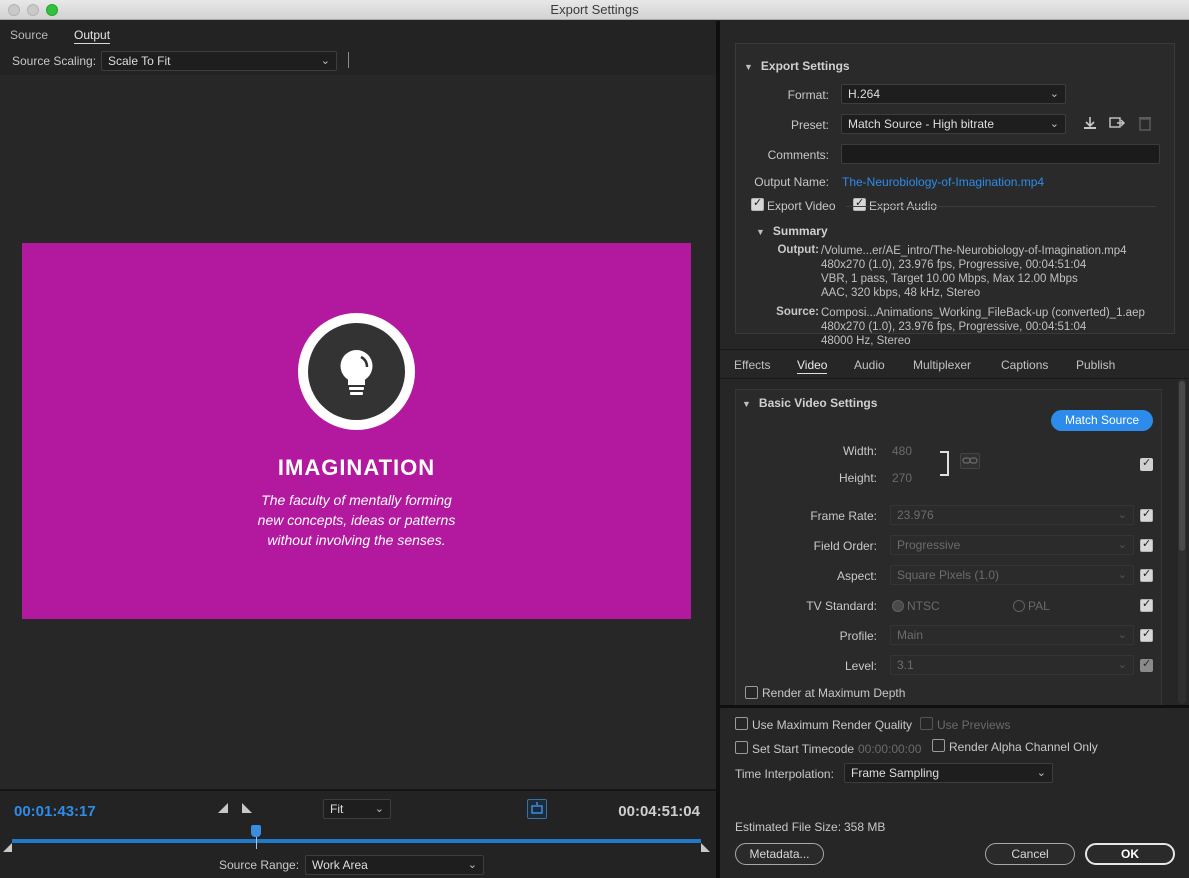 This screenshot has width=1189, height=878. I want to click on tab-video: Video, so click(812, 366).